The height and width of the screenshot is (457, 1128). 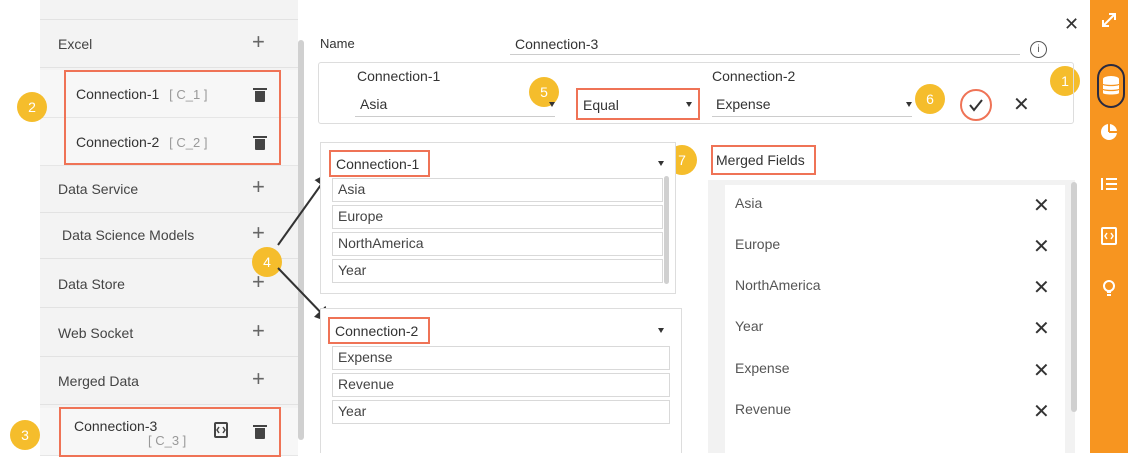 I want to click on left-connection-label: Connection-1, so click(x=399, y=76).